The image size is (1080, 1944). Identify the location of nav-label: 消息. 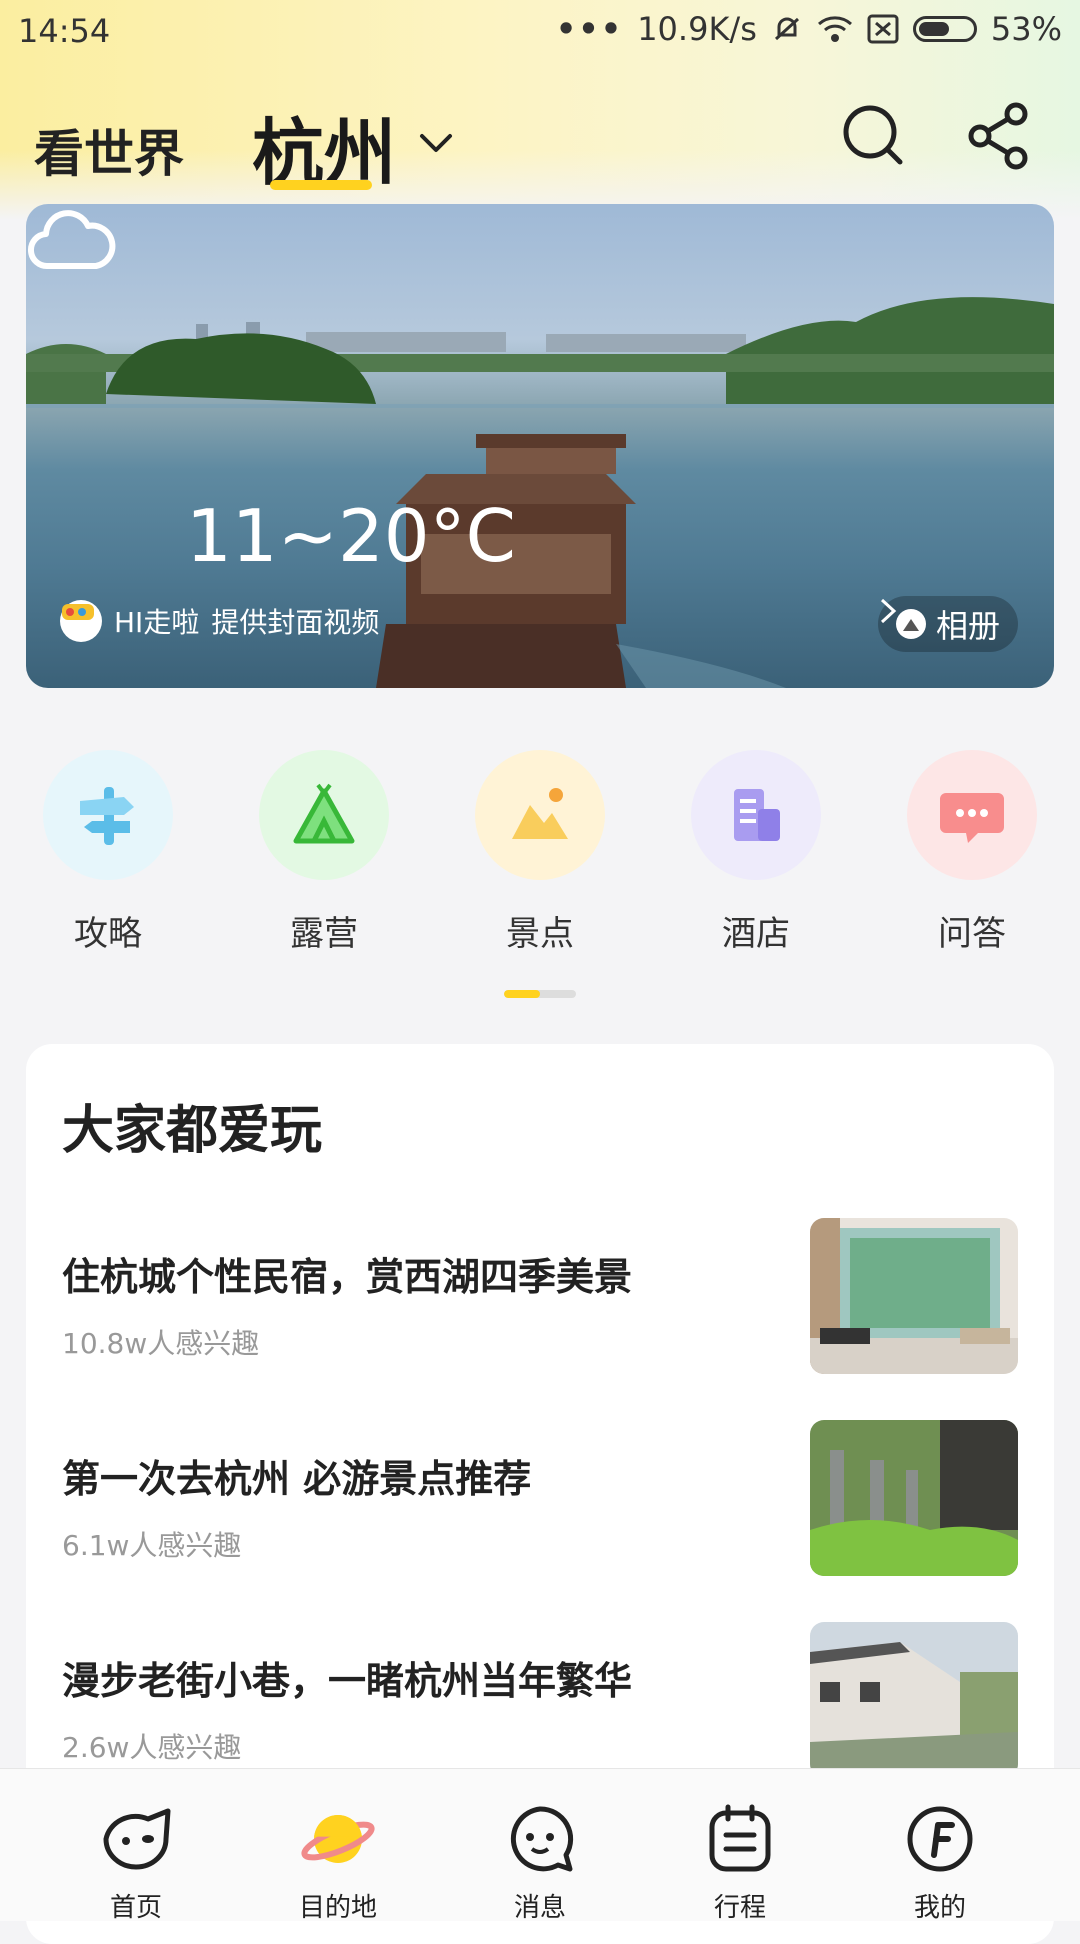
(539, 1908).